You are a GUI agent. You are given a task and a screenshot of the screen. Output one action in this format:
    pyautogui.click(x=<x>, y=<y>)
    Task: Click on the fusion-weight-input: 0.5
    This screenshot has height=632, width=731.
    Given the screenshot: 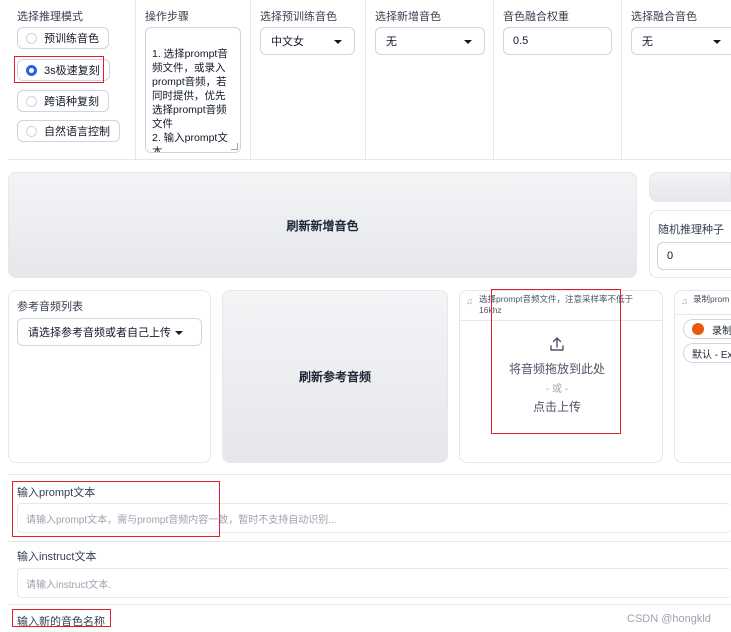 What is the action you would take?
    pyautogui.click(x=557, y=41)
    